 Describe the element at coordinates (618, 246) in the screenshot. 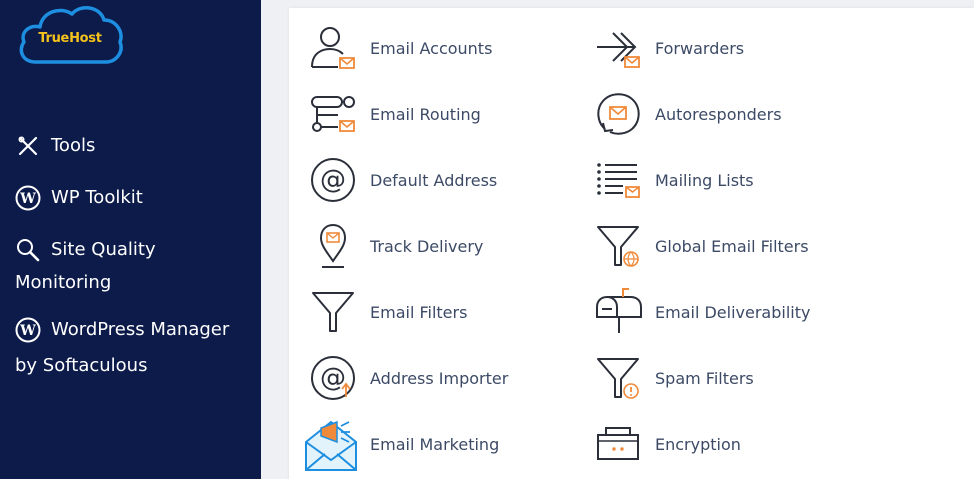

I see `globe-funnel-icon` at that location.